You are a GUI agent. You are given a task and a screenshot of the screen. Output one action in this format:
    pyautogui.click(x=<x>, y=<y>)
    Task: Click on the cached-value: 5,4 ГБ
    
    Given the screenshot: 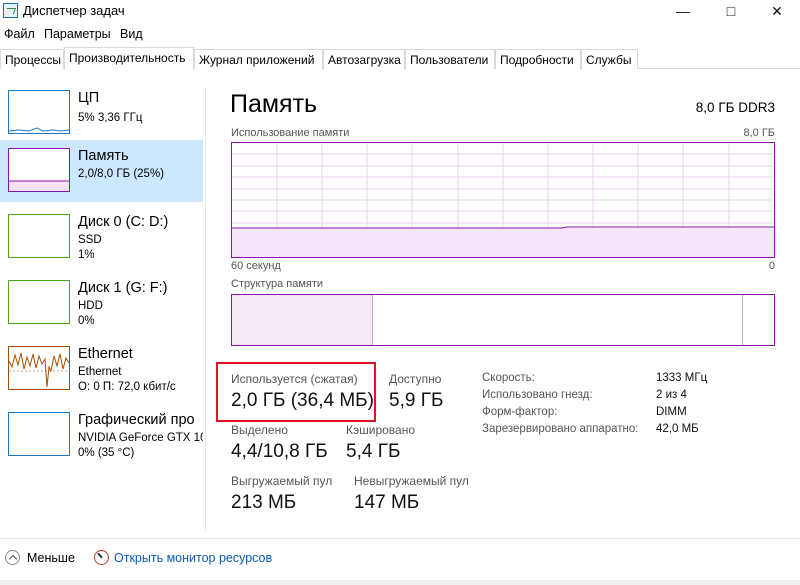 What is the action you would take?
    pyautogui.click(x=373, y=451)
    